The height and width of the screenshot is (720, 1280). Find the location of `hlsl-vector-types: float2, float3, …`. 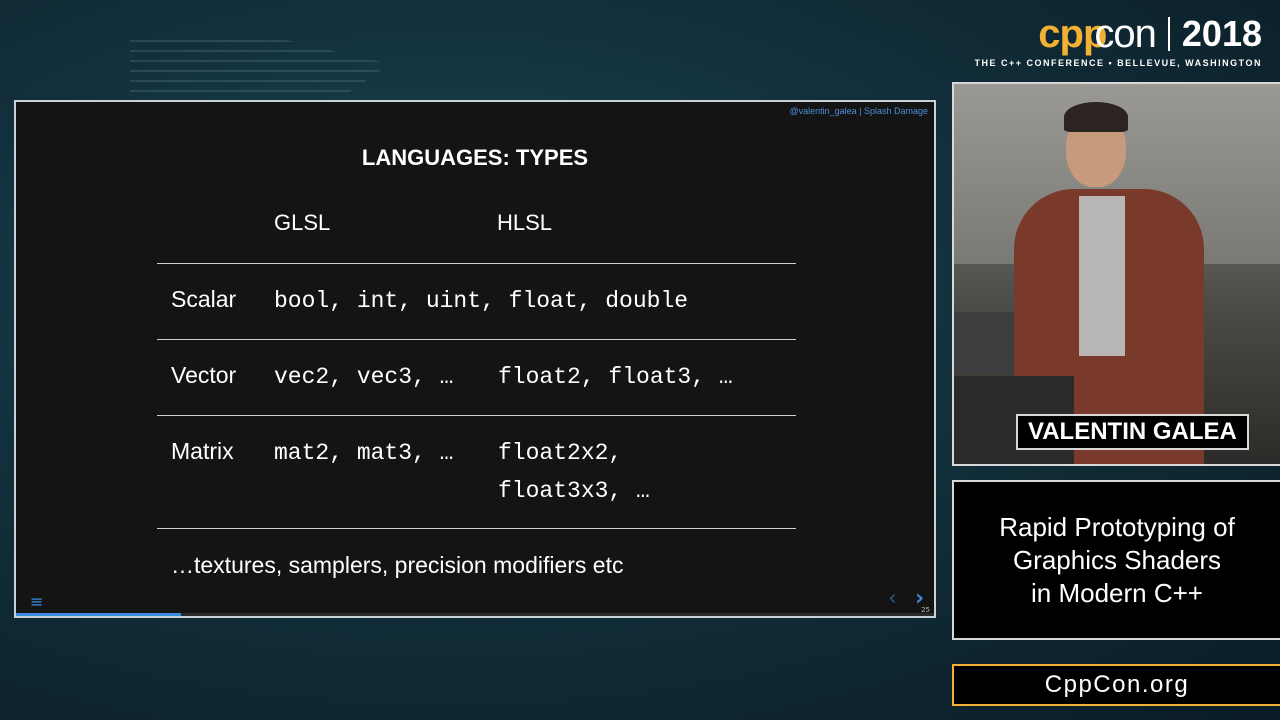

hlsl-vector-types: float2, float3, … is located at coordinates (615, 377).